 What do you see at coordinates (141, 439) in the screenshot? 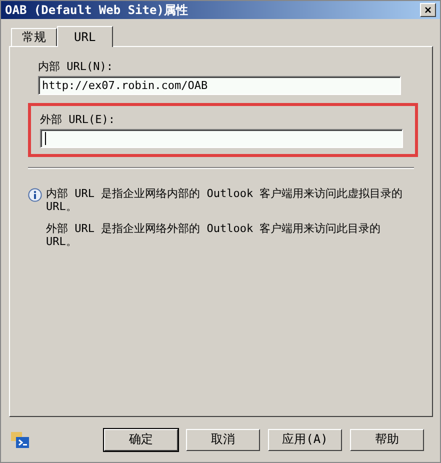
I see `dialog-button: 确定` at bounding box center [141, 439].